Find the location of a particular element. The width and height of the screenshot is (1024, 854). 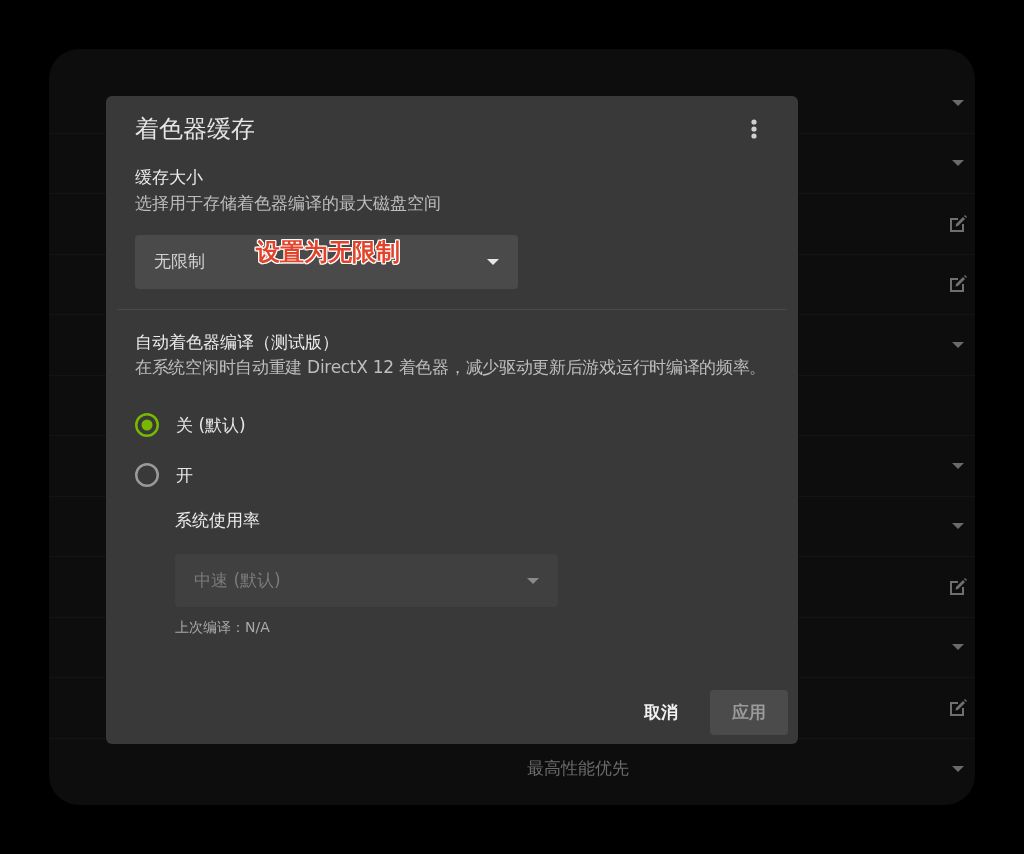

dialog-title: 着色器缓存 is located at coordinates (195, 129).